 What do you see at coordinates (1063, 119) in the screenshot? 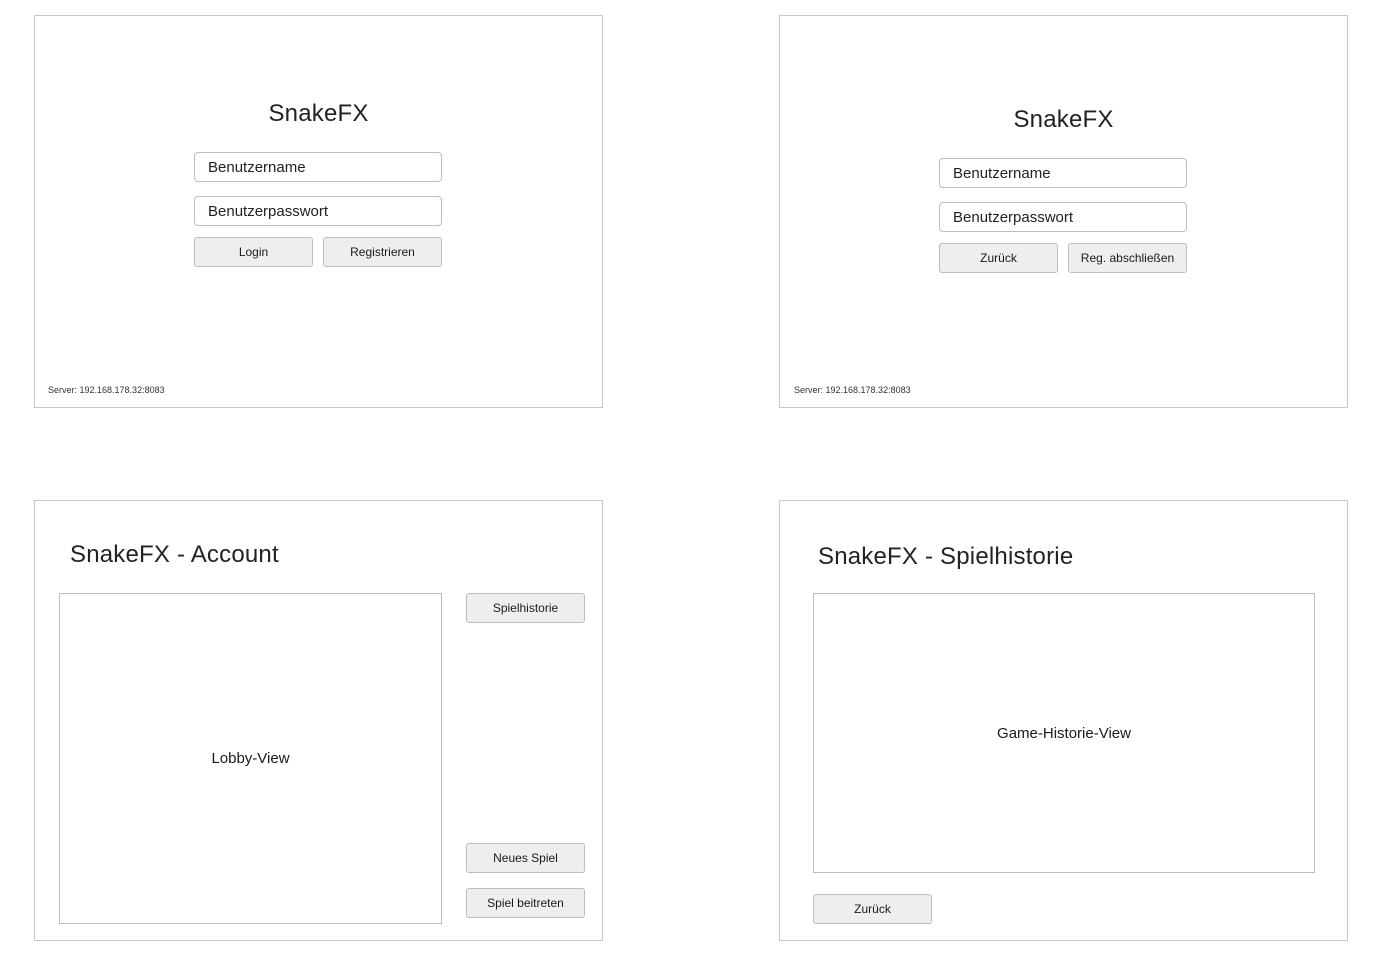
I see `register-title: SnakeFX` at bounding box center [1063, 119].